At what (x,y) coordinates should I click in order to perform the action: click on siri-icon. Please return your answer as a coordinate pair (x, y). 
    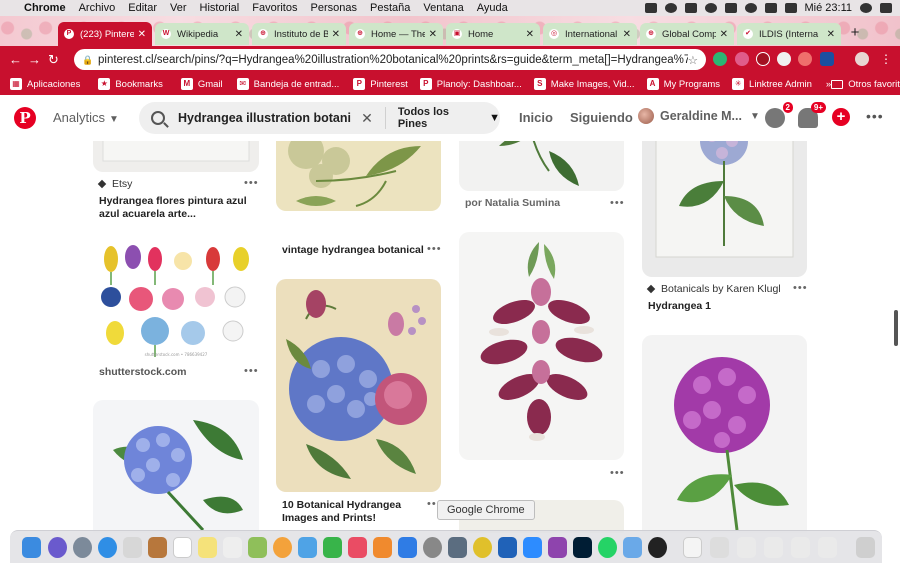
    Looking at the image, I should click on (57, 547).